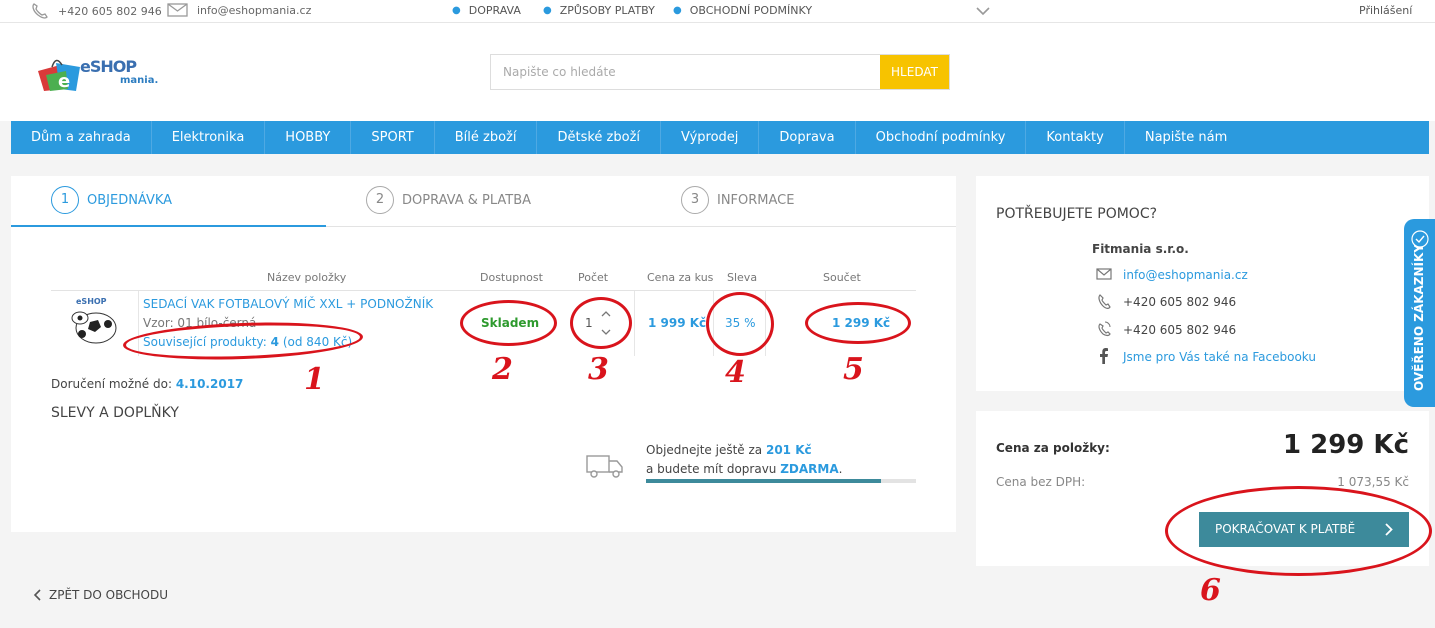  I want to click on search-box: Napište co hledáte HLEDAT, so click(720, 72).